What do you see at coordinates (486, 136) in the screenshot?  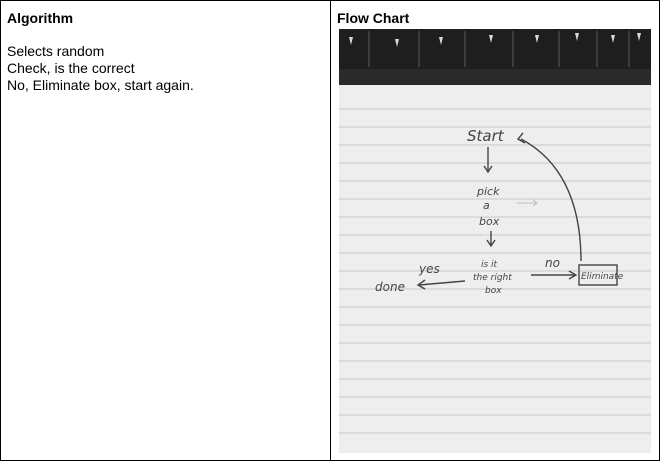 I see `start-label: Start` at bounding box center [486, 136].